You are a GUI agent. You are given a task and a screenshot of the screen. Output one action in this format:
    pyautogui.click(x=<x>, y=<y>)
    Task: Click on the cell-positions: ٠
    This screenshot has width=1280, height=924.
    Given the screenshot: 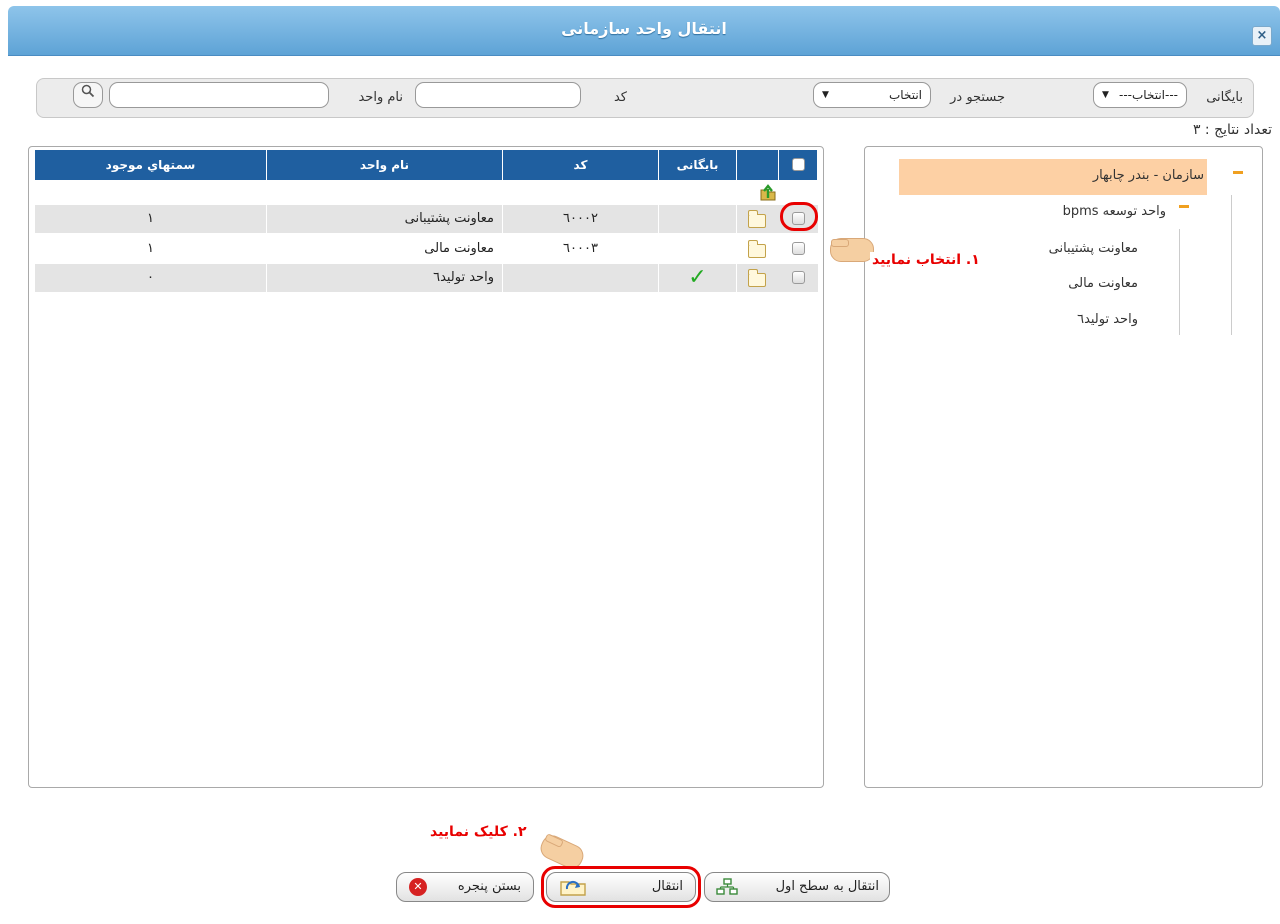 What is the action you would take?
    pyautogui.click(x=151, y=278)
    